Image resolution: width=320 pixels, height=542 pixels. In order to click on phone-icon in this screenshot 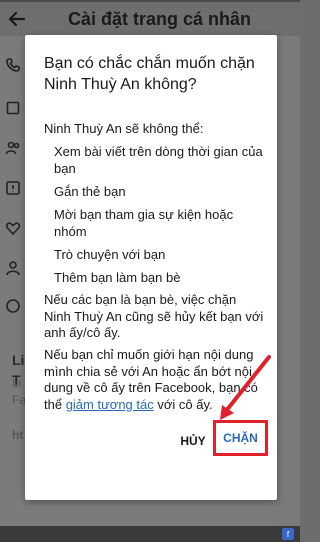, I will do `click(13, 65)`.